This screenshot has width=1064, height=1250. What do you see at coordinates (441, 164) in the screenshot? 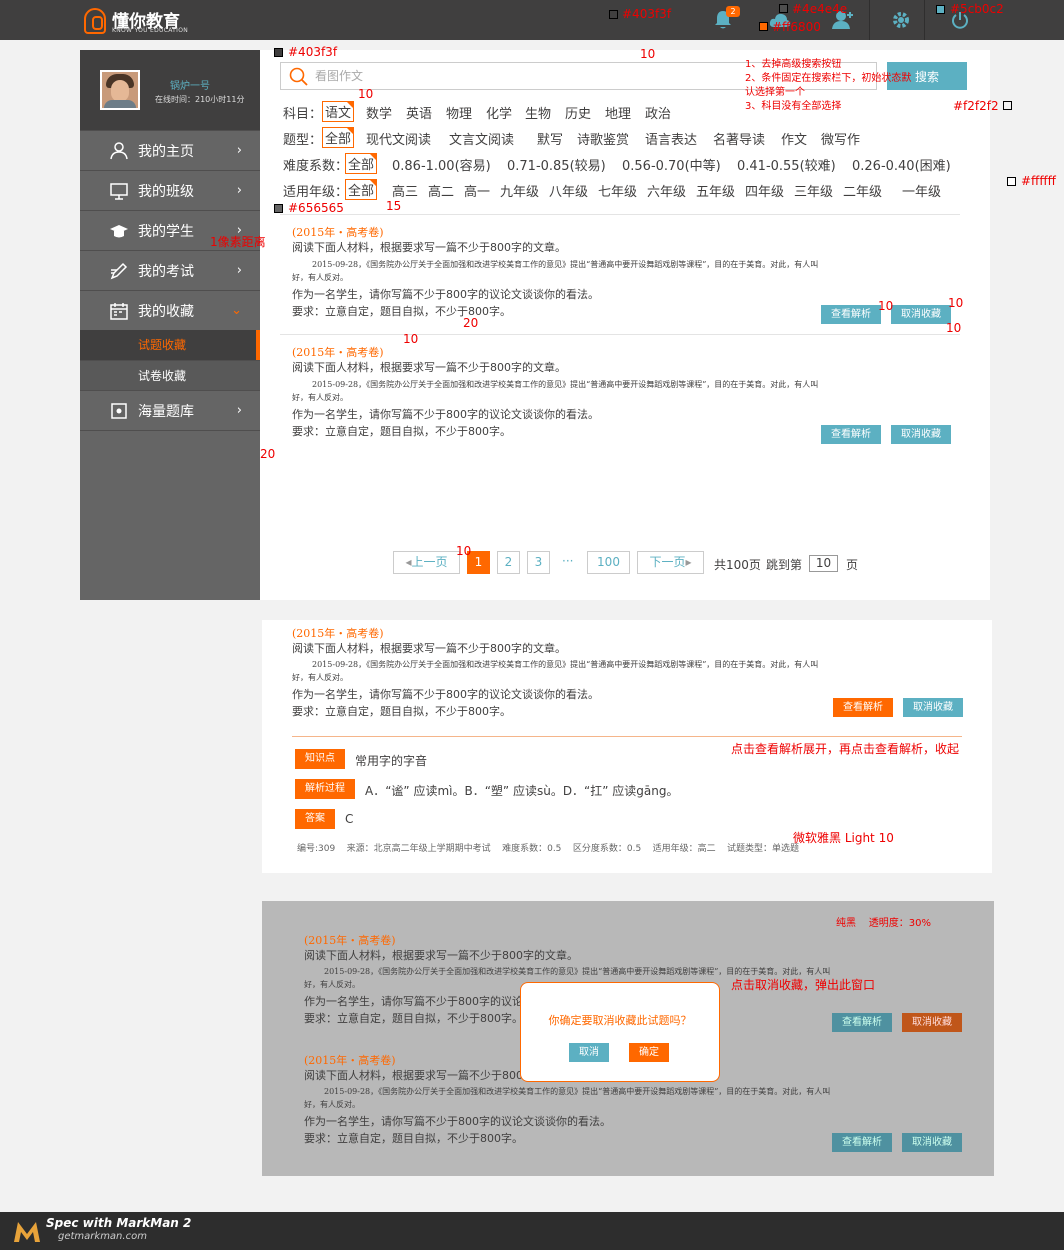
I see `filter-option: 0.86-1.00(容易)` at bounding box center [441, 164].